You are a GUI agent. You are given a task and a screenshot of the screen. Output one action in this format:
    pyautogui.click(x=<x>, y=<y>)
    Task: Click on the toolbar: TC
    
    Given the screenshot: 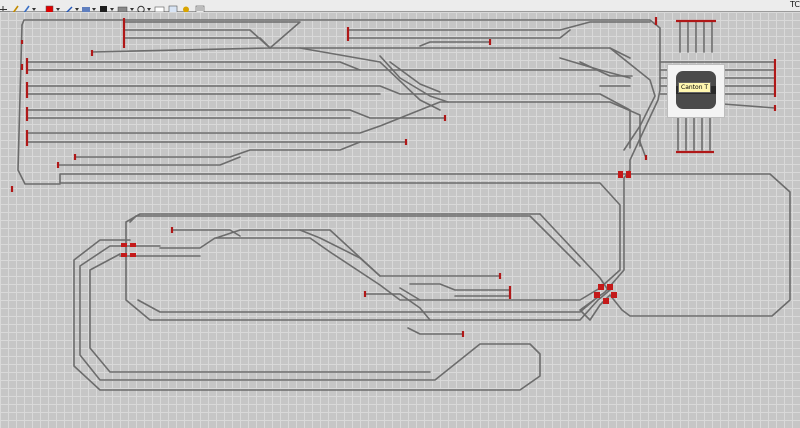 What is the action you would take?
    pyautogui.click(x=400, y=7)
    